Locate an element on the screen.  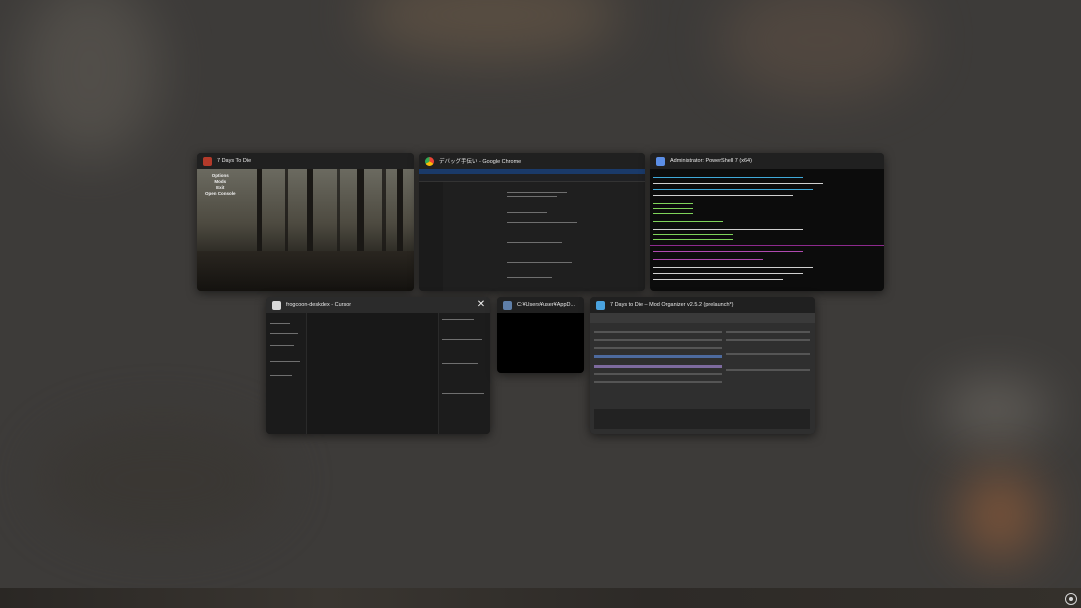
chrome-icon is located at coordinates (429, 161).